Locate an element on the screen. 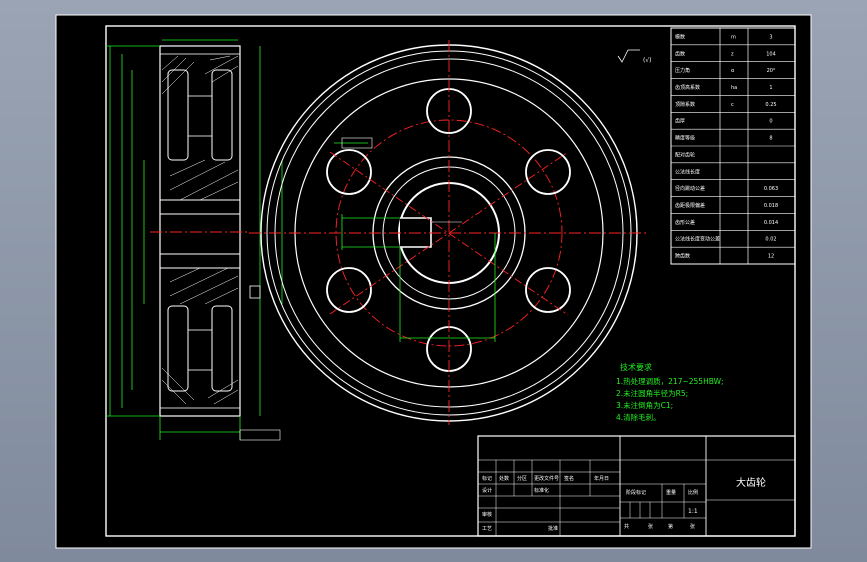 The image size is (867, 562). tb-label-design: 设计 is located at coordinates (487, 490).